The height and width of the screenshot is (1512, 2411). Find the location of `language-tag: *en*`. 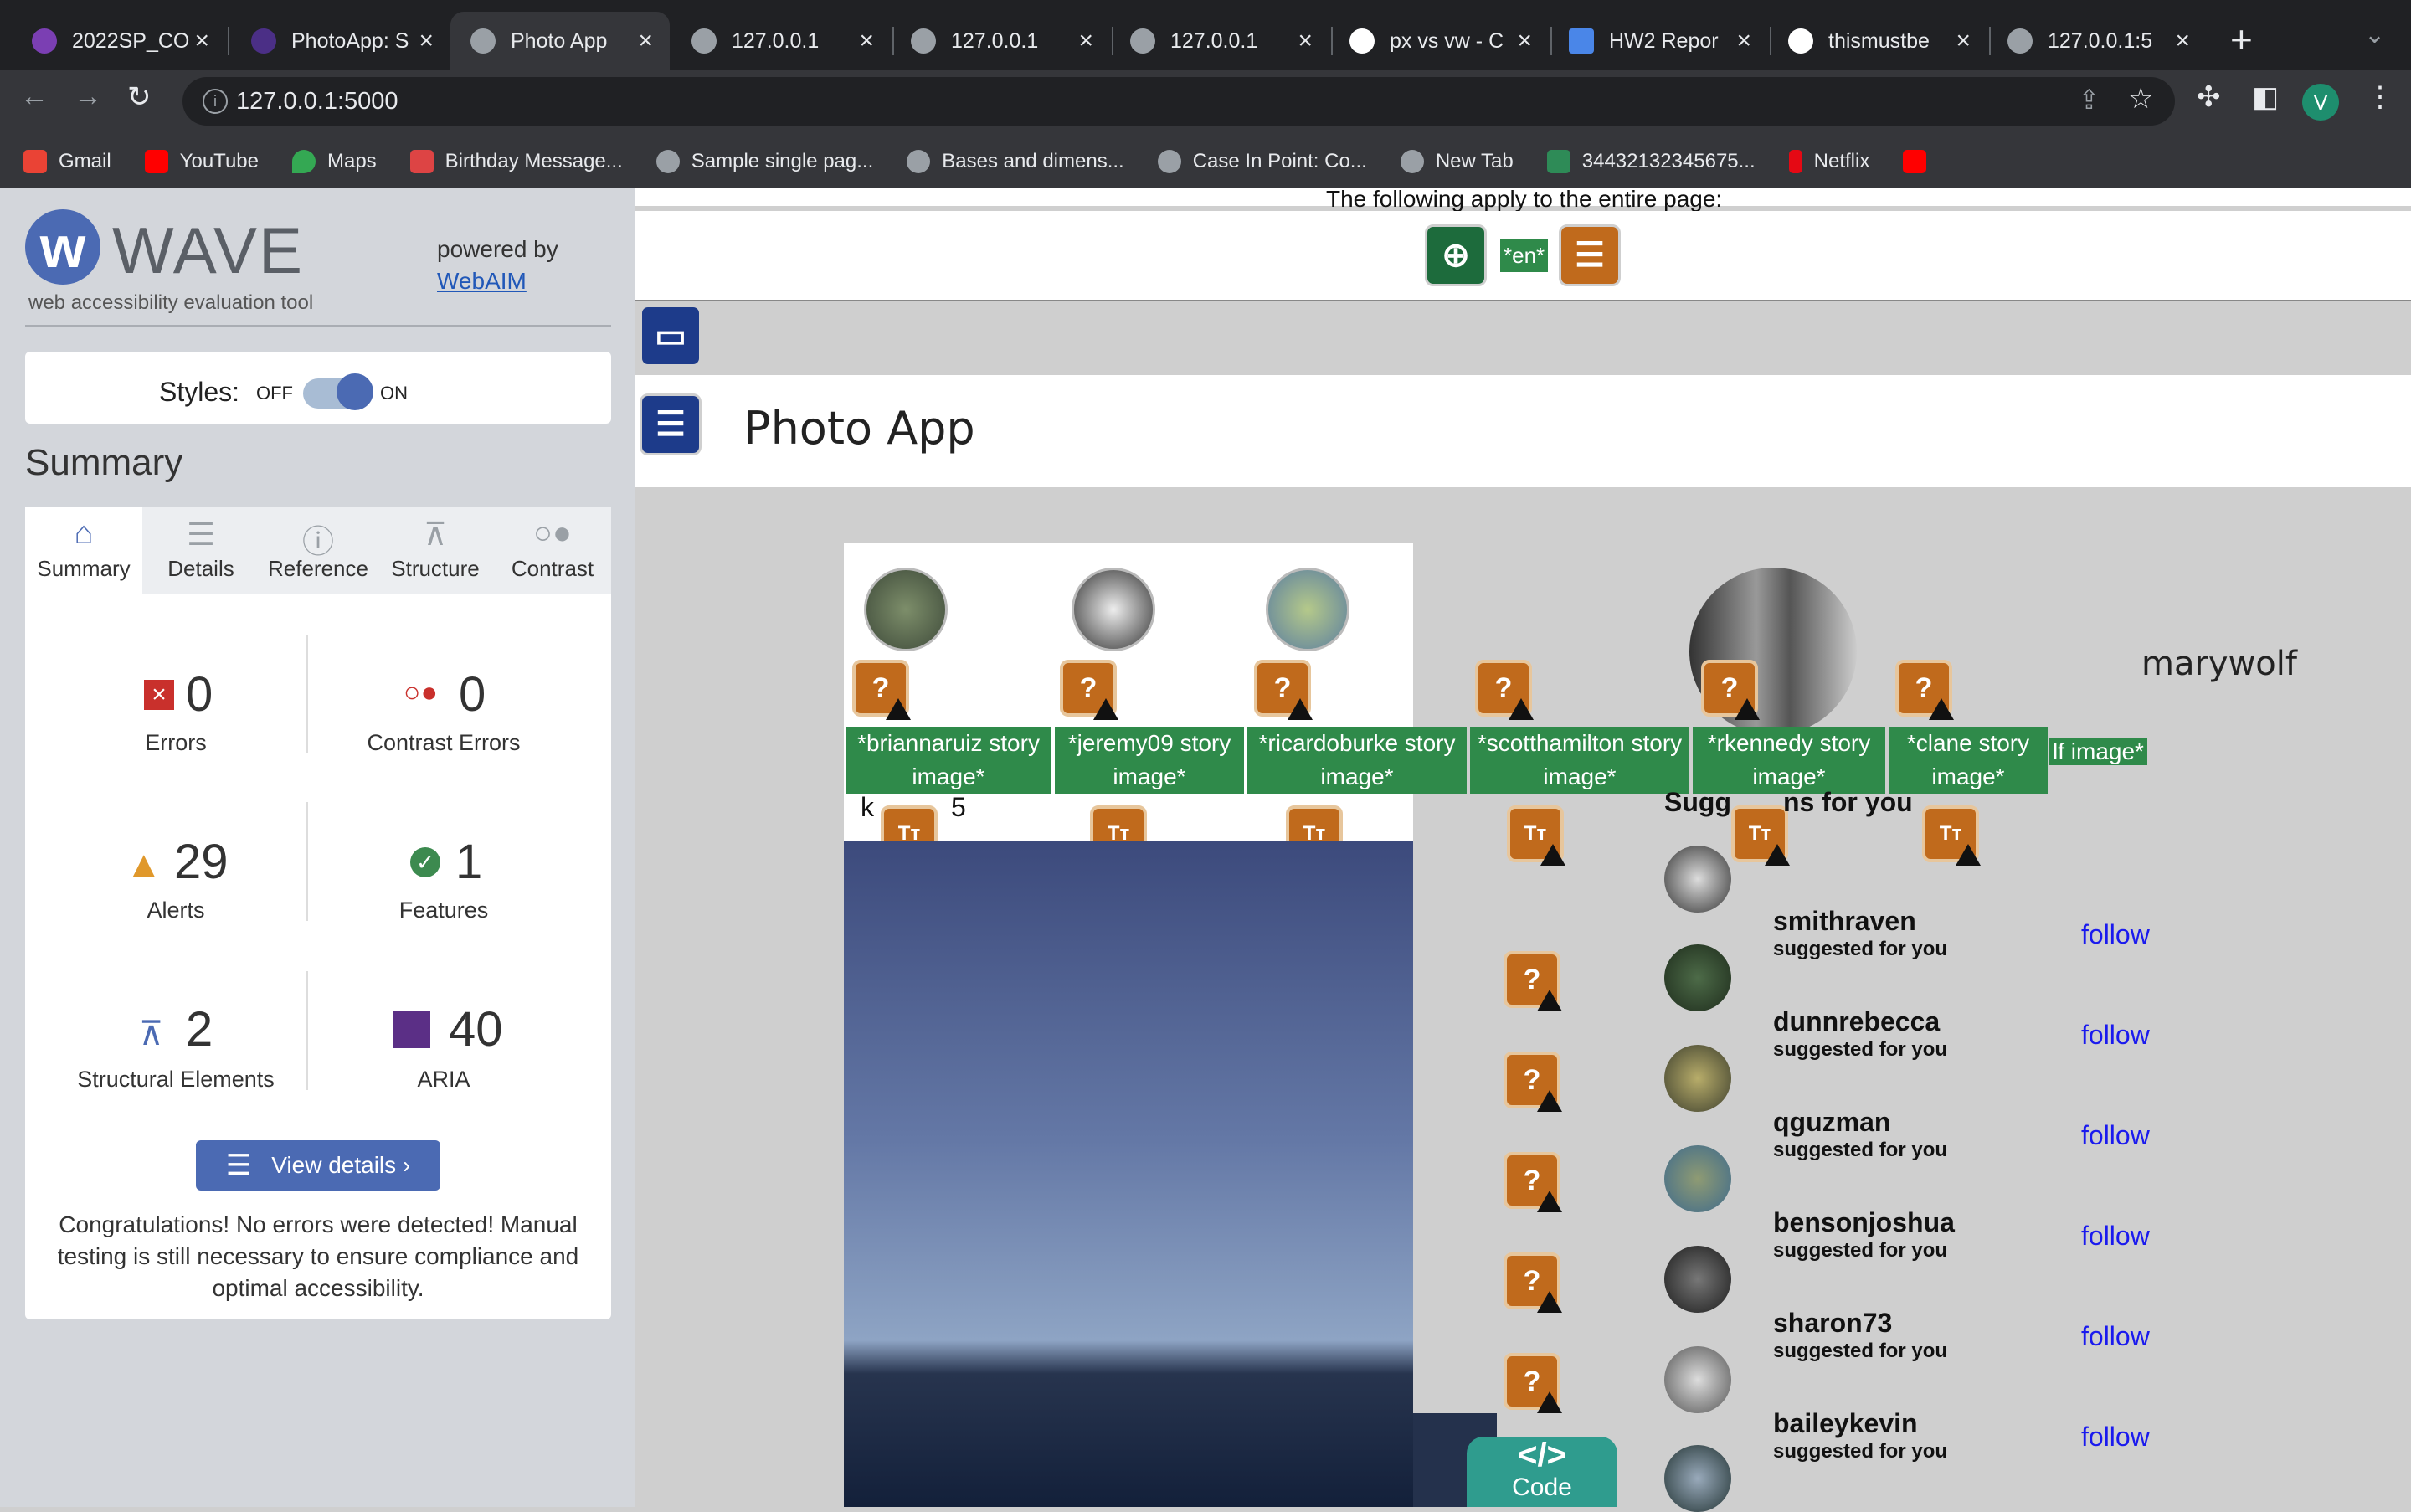

language-tag: *en* is located at coordinates (1524, 255).